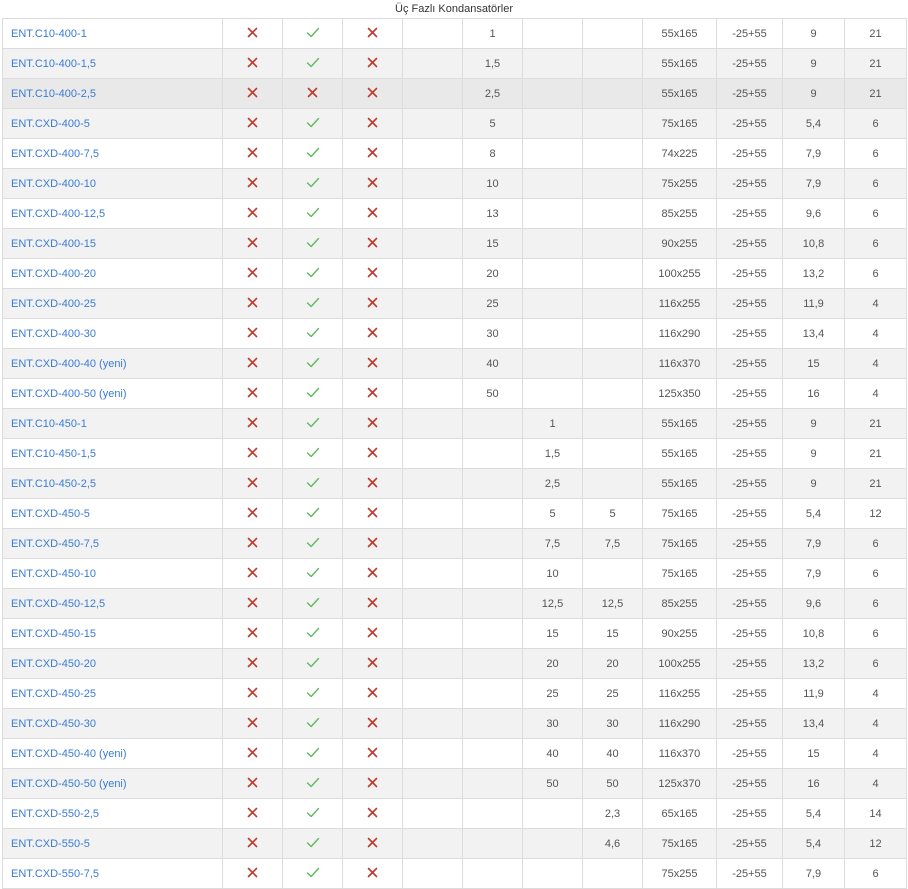  Describe the element at coordinates (875, 663) in the screenshot. I see `value-cell: 6` at that location.